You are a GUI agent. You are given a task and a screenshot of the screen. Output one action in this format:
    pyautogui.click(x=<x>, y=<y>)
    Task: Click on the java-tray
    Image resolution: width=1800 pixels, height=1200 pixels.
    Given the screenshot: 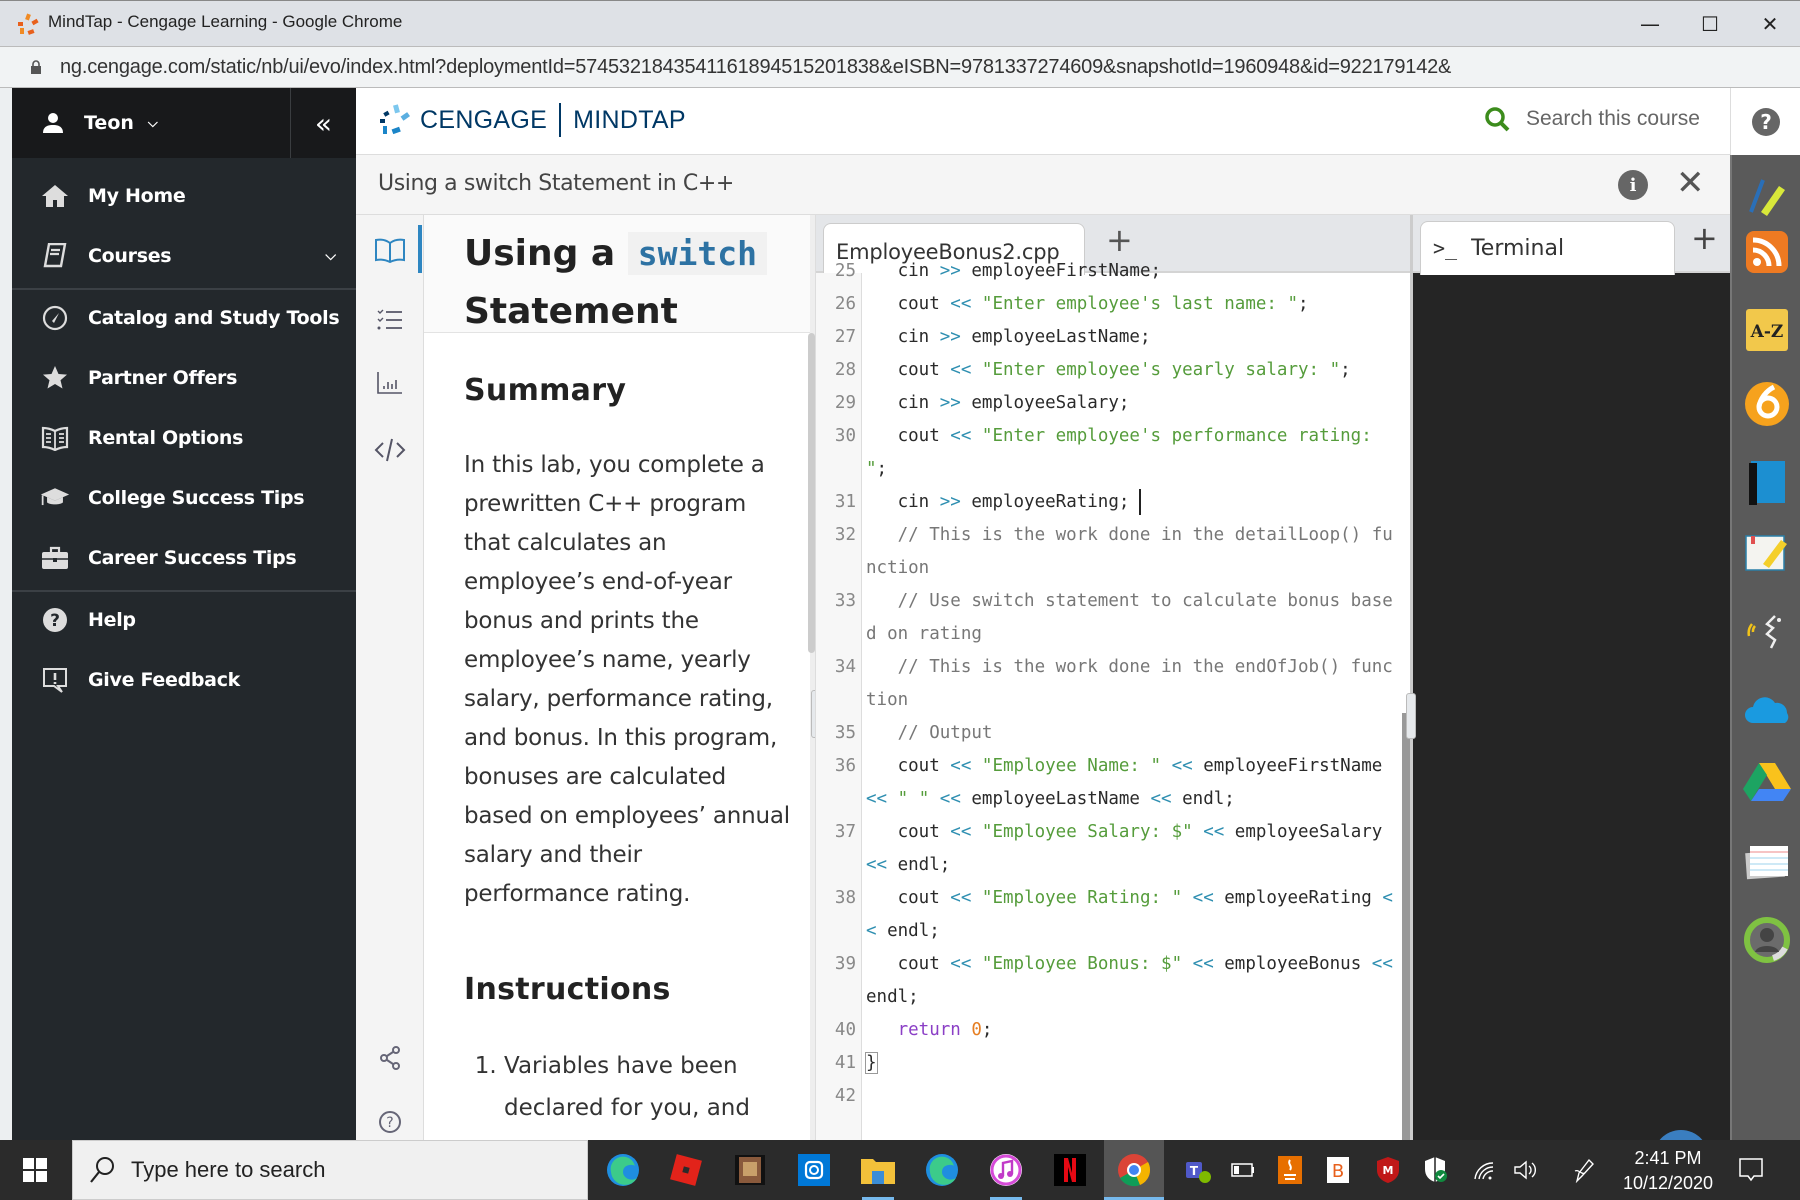 What is the action you would take?
    pyautogui.click(x=1290, y=1170)
    